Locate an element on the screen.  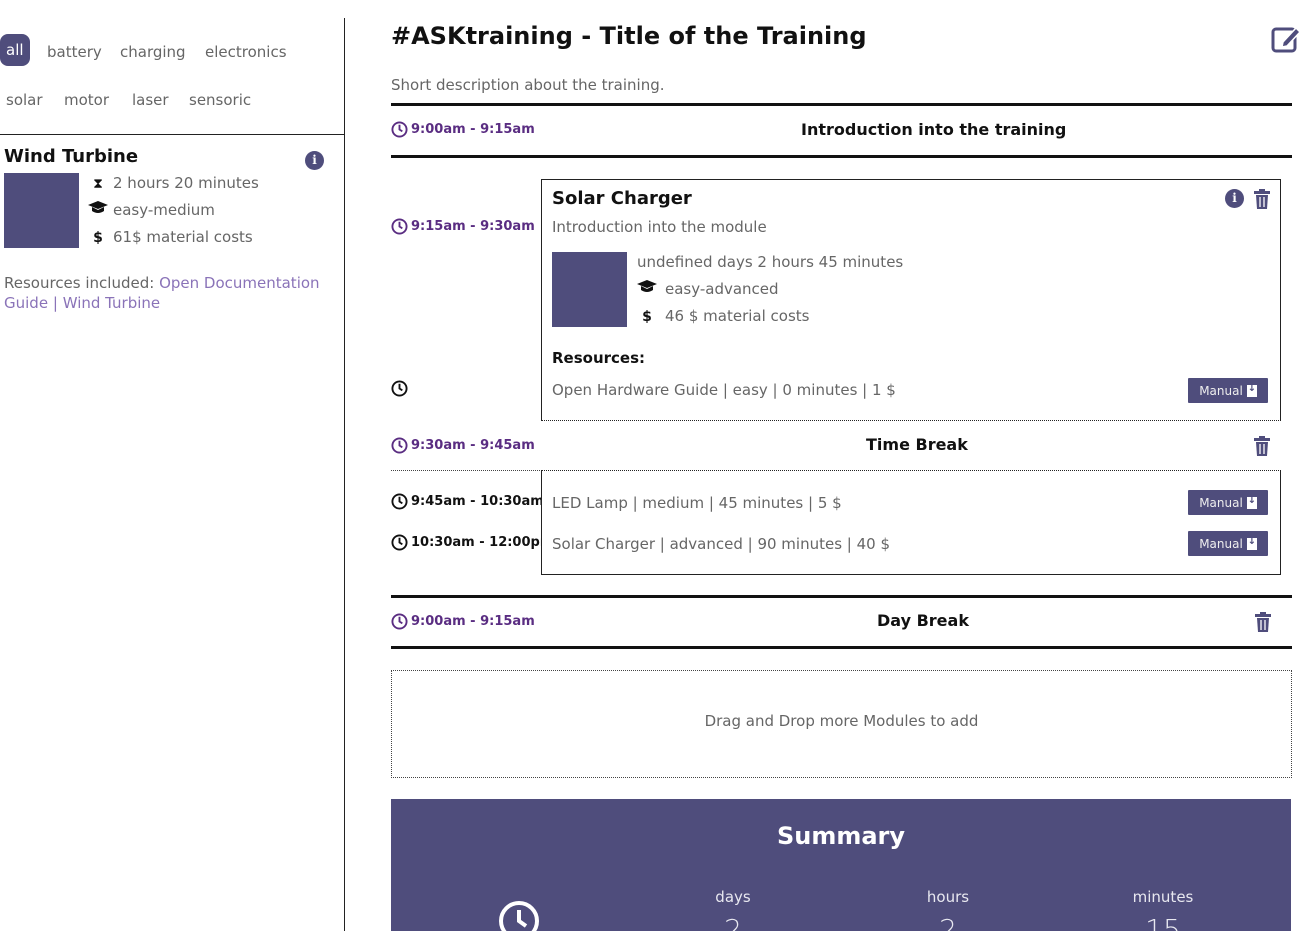
module-level: easy-medium is located at coordinates (149, 210).